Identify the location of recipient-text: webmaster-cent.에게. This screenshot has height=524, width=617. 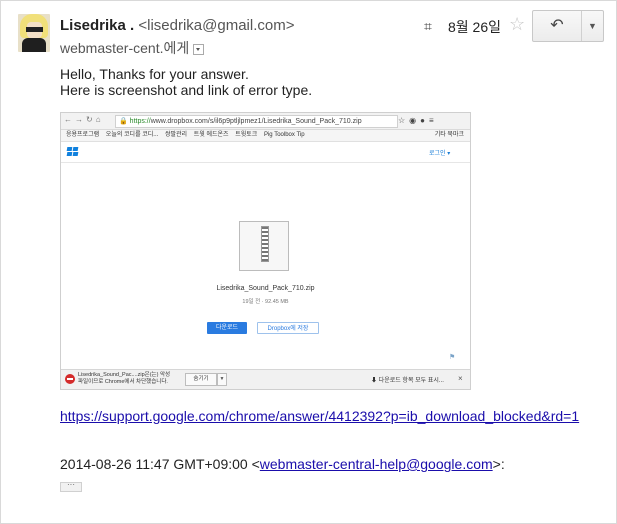
(125, 48).